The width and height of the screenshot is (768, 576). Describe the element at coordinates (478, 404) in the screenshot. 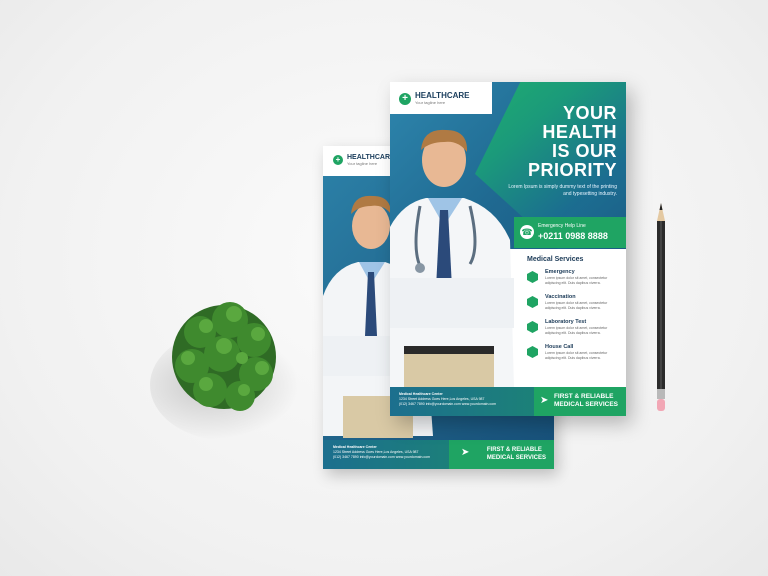

I see `front-footer-web: www.yourdomain.com` at that location.